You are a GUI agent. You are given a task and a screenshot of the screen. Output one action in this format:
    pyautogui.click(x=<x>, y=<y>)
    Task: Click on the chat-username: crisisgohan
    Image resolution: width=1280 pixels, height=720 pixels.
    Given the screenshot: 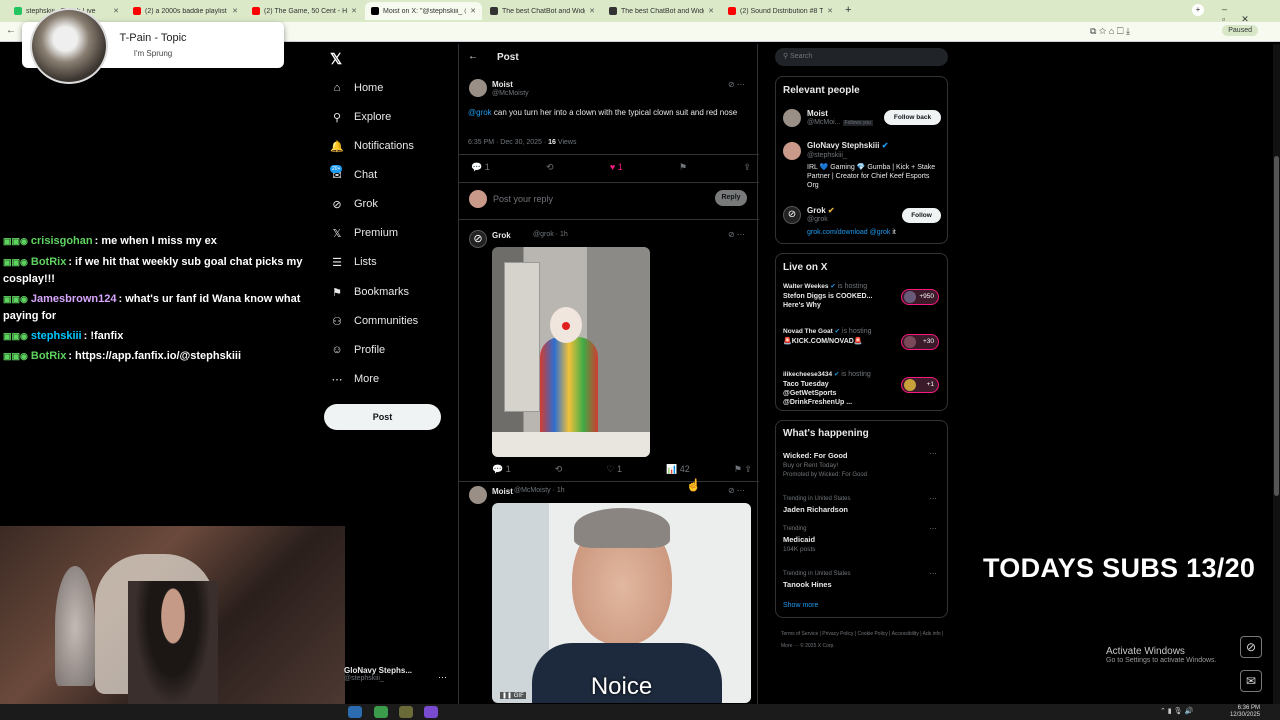 What is the action you would take?
    pyautogui.click(x=62, y=241)
    